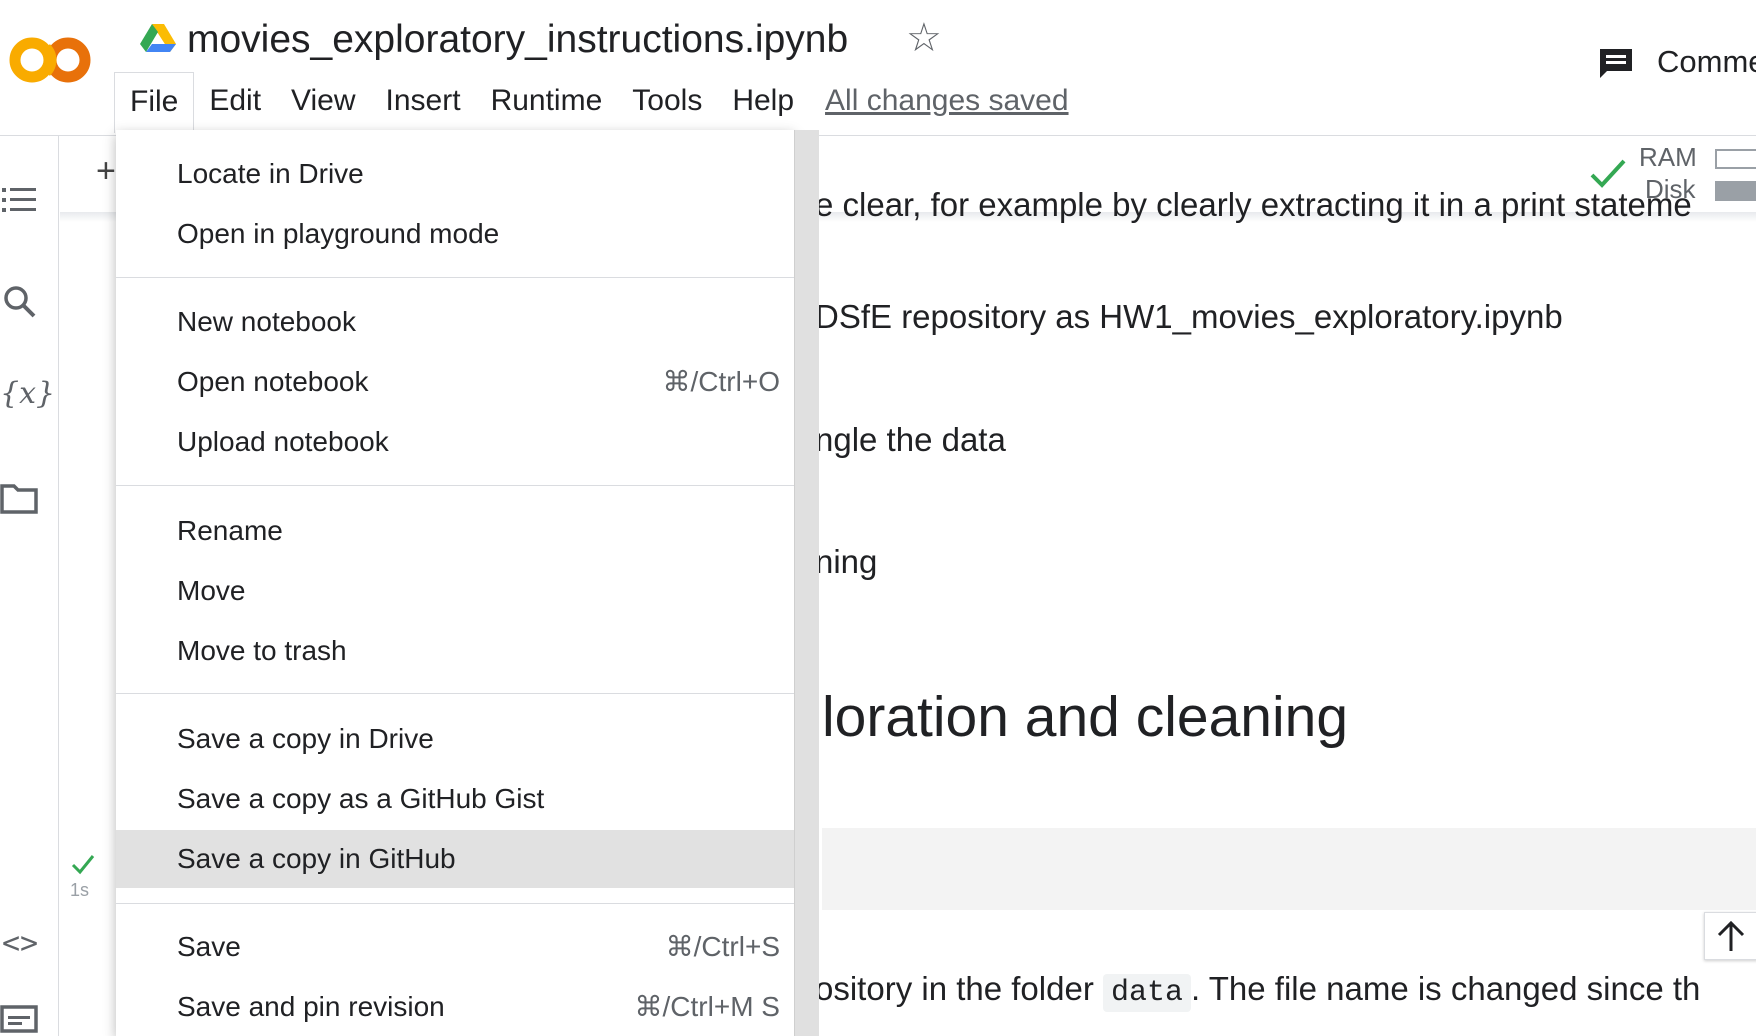  Describe the element at coordinates (305, 738) in the screenshot. I see `menu-item-label: Save a copy in Drive` at that location.